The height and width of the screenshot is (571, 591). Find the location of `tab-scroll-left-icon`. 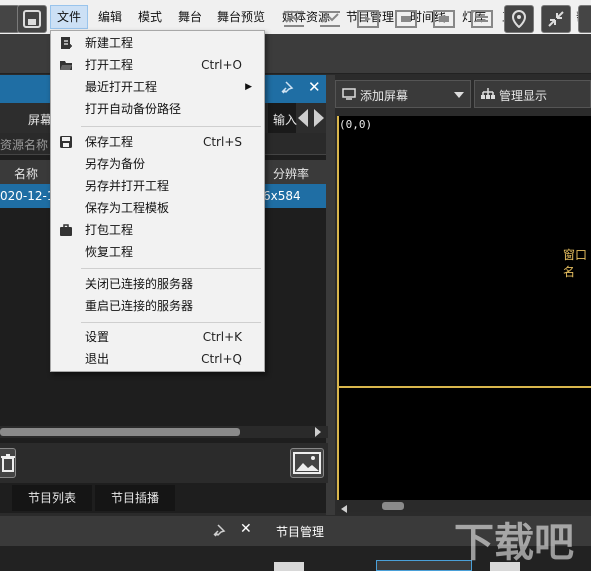

tab-scroll-left-icon is located at coordinates (303, 118).